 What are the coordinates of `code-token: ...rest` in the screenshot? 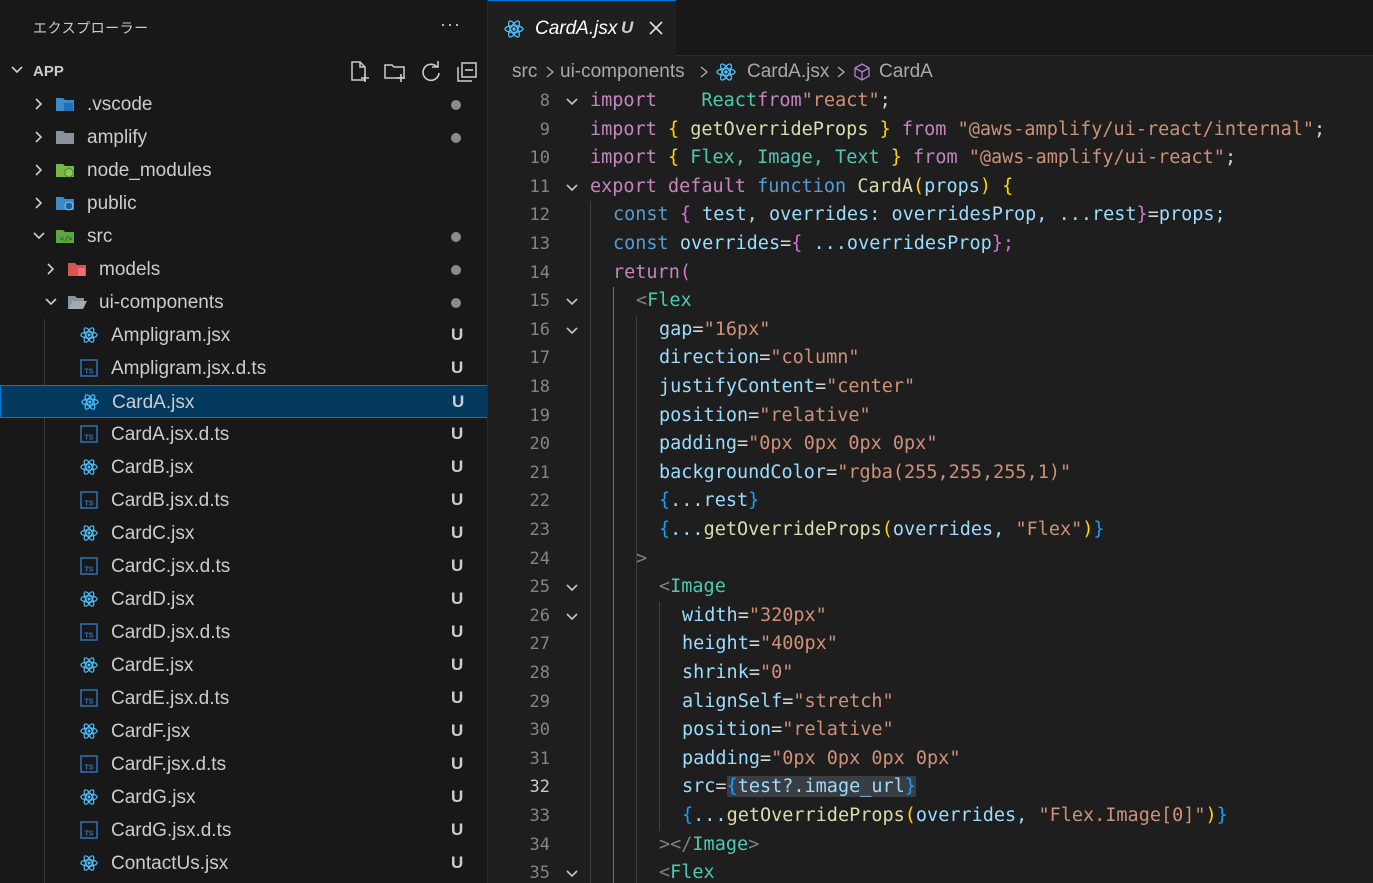 It's located at (709, 501).